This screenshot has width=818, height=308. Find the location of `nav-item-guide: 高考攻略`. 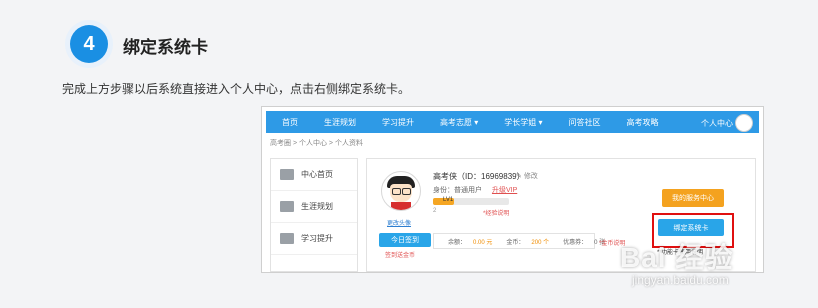

nav-item-guide: 高考攻略 is located at coordinates (643, 122).